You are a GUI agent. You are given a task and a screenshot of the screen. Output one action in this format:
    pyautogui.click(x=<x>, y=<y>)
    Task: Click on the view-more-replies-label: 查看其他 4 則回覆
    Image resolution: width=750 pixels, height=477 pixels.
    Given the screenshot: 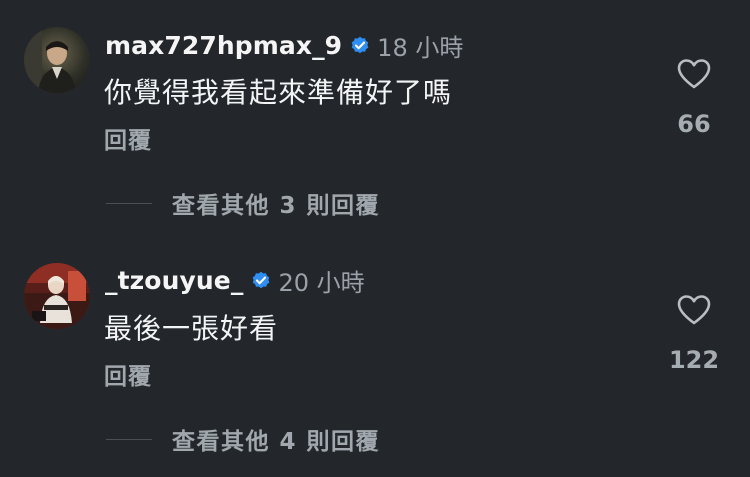 What is the action you would take?
    pyautogui.click(x=276, y=442)
    